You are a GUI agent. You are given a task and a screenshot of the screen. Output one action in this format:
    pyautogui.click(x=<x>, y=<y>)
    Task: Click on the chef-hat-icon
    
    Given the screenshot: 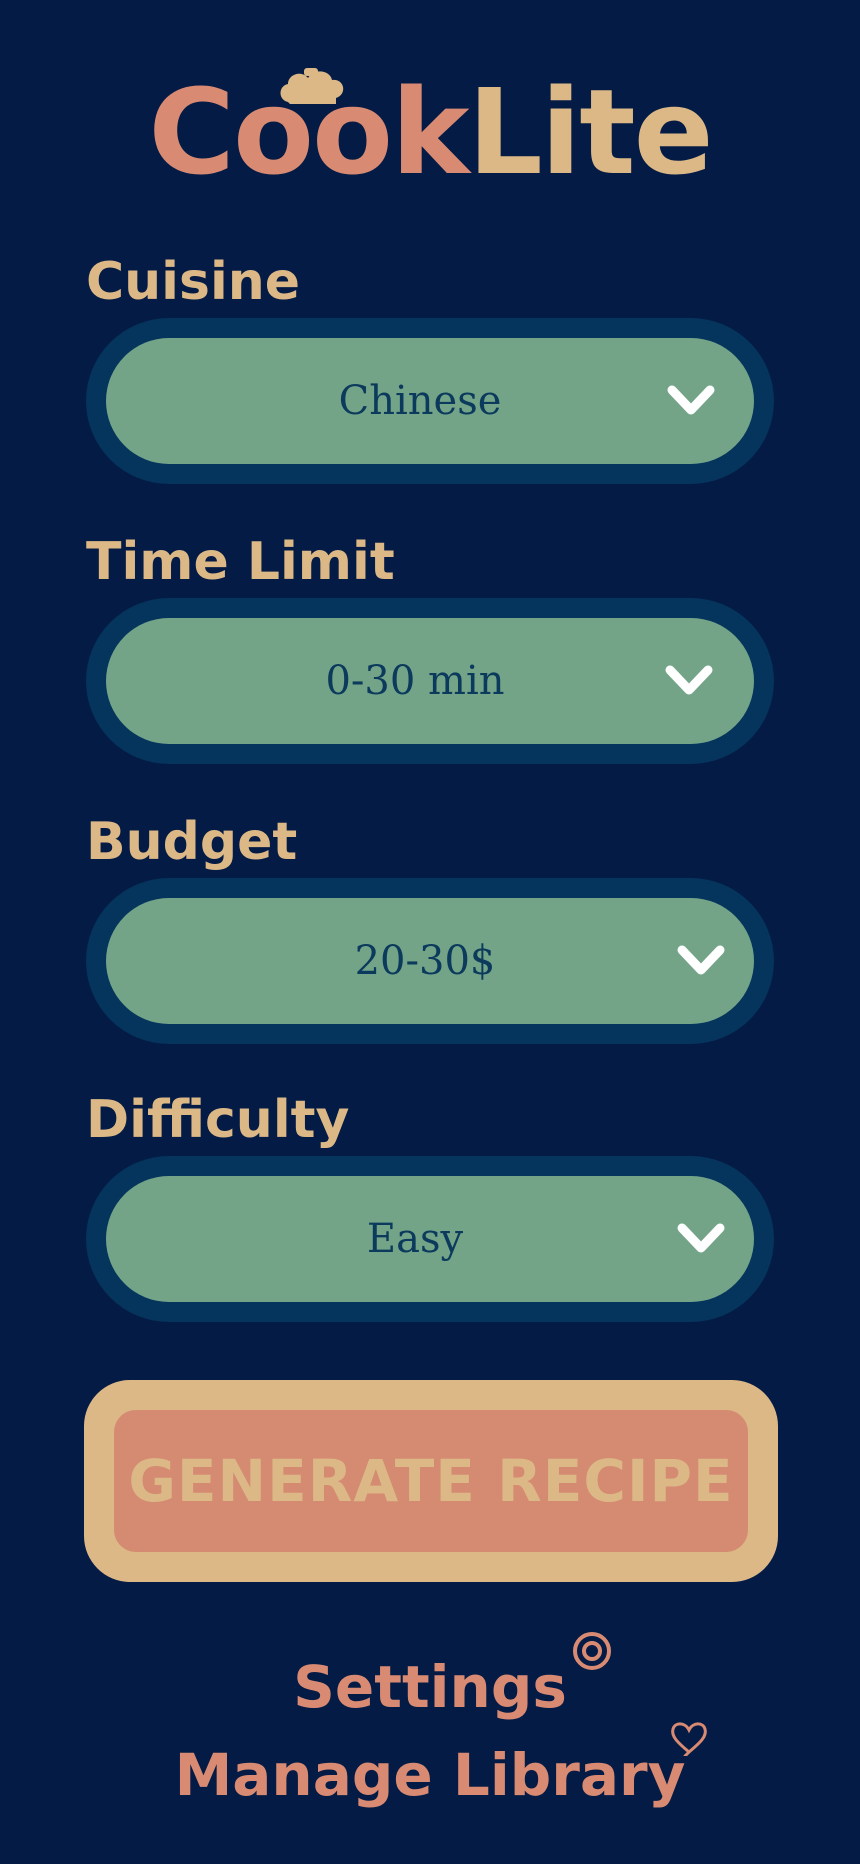 What is the action you would take?
    pyautogui.click(x=312, y=86)
    